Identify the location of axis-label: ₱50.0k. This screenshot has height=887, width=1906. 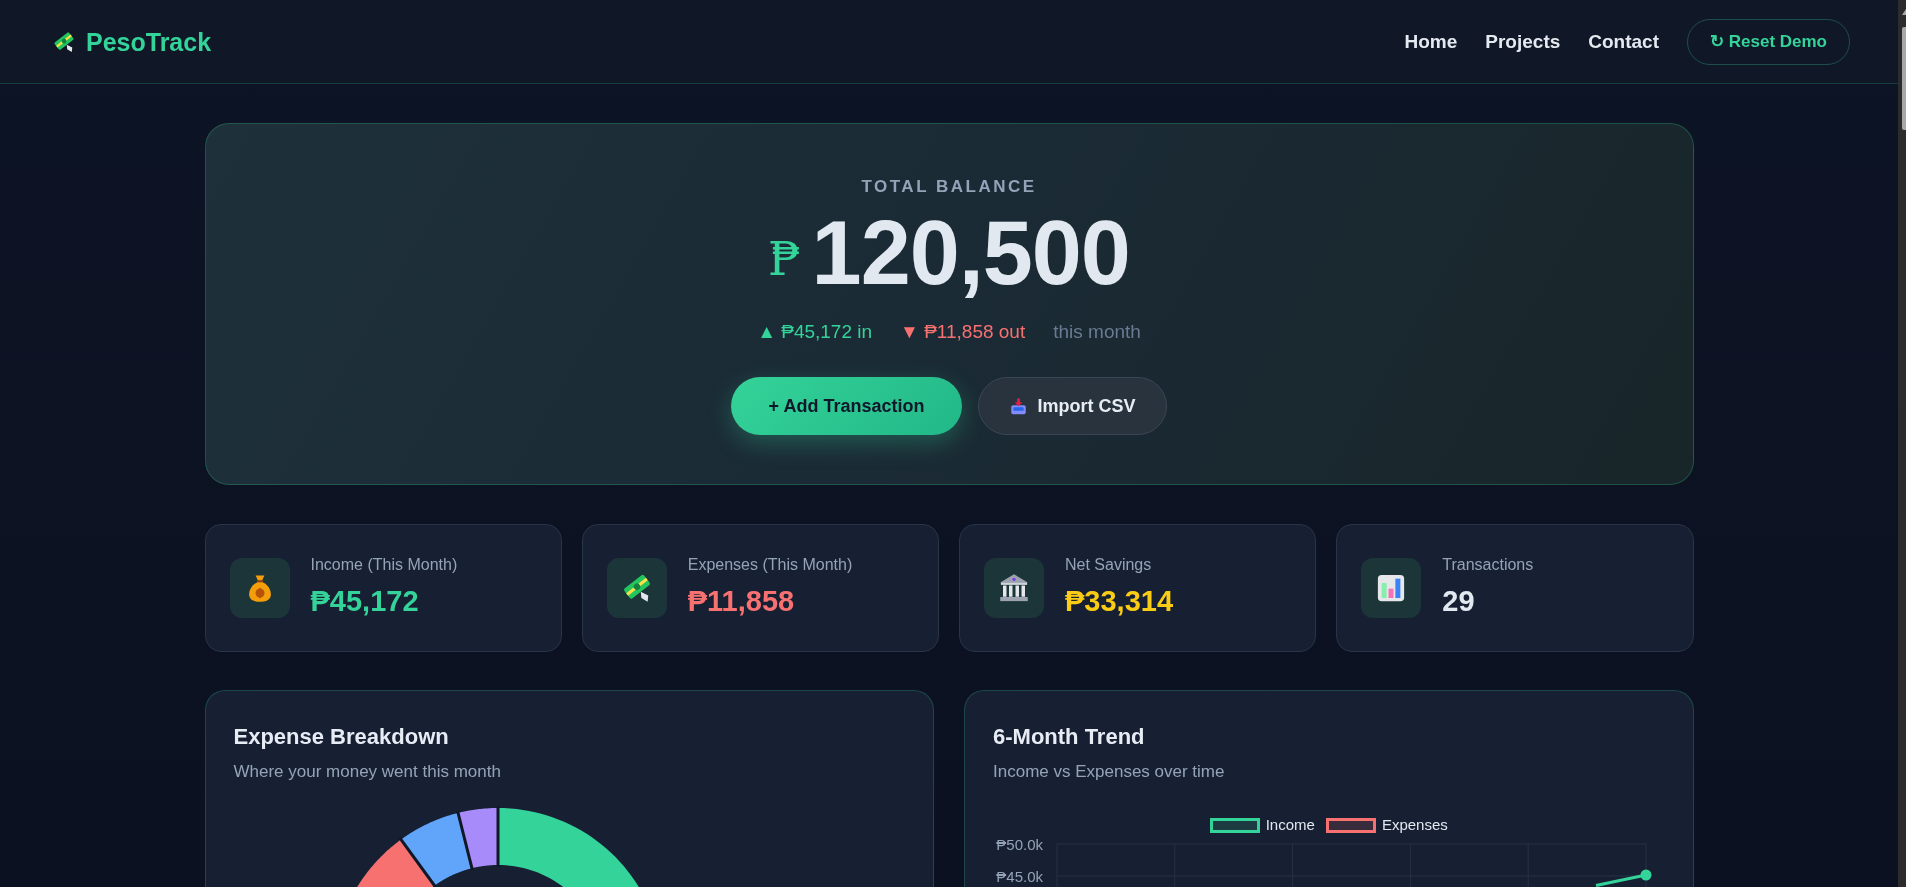
(1019, 844).